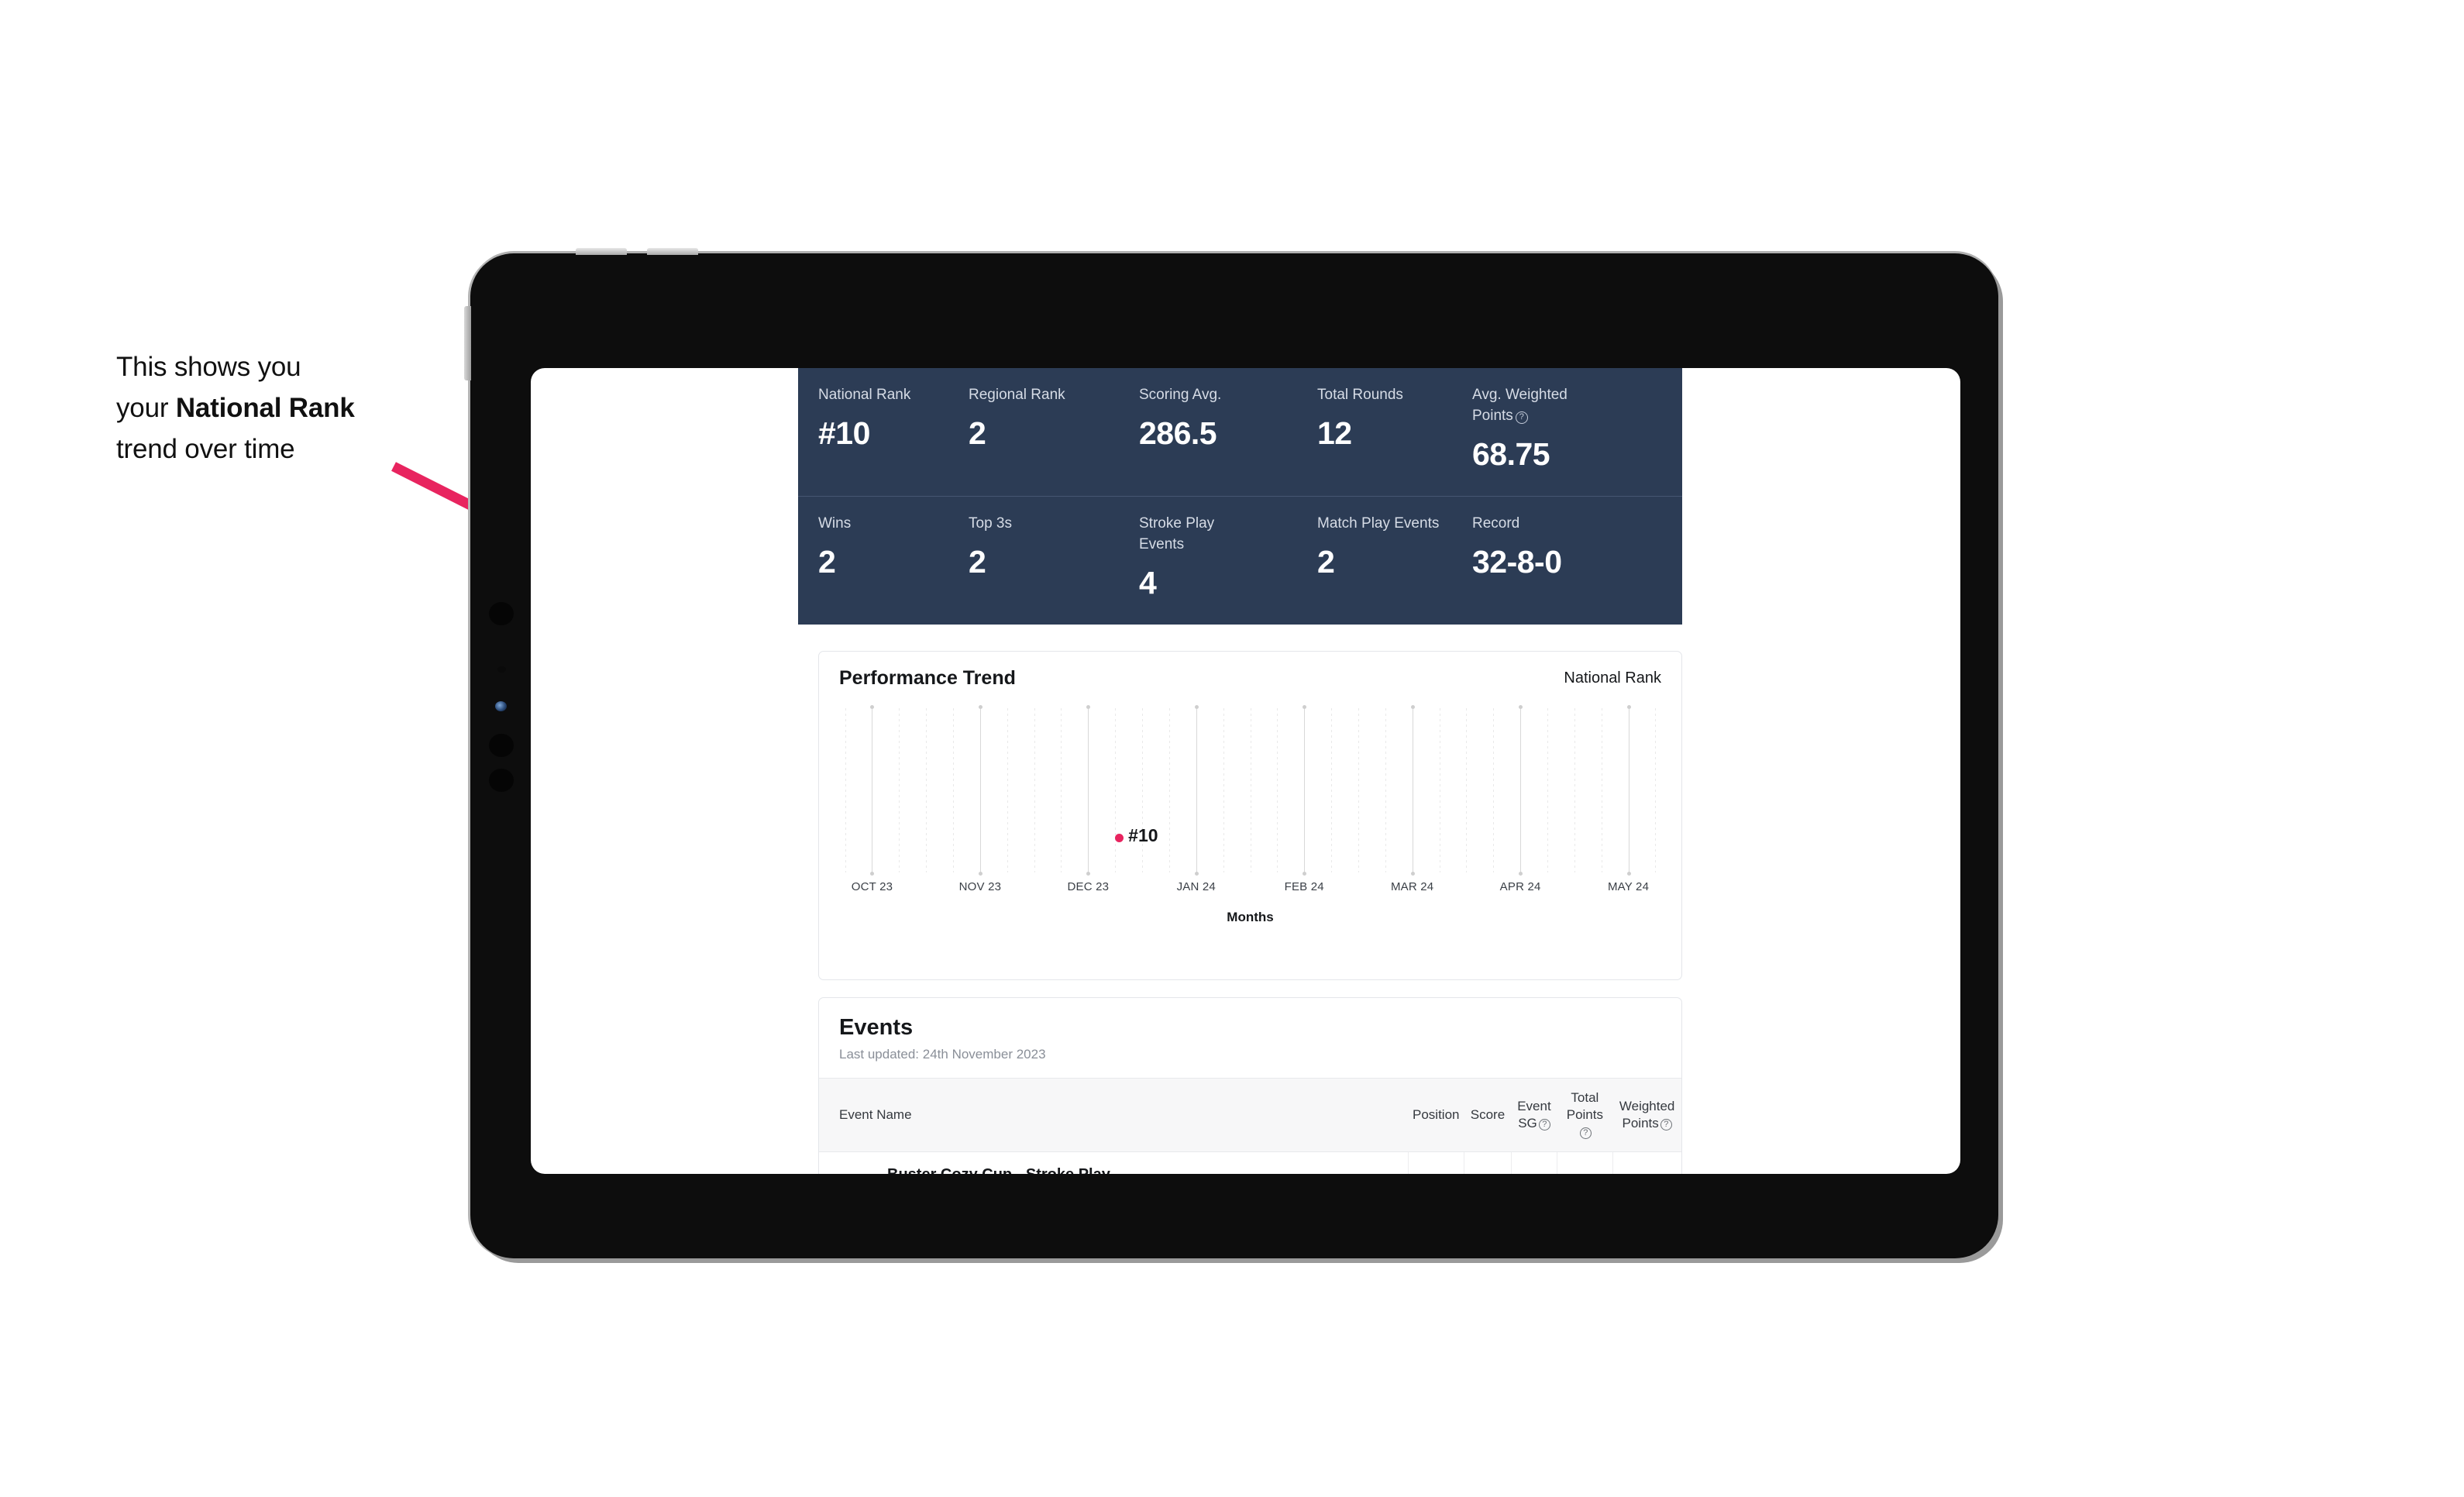 This screenshot has height=1497, width=2464. What do you see at coordinates (1436, 1162) in the screenshot?
I see `cell-position: 6th out of 7` at bounding box center [1436, 1162].